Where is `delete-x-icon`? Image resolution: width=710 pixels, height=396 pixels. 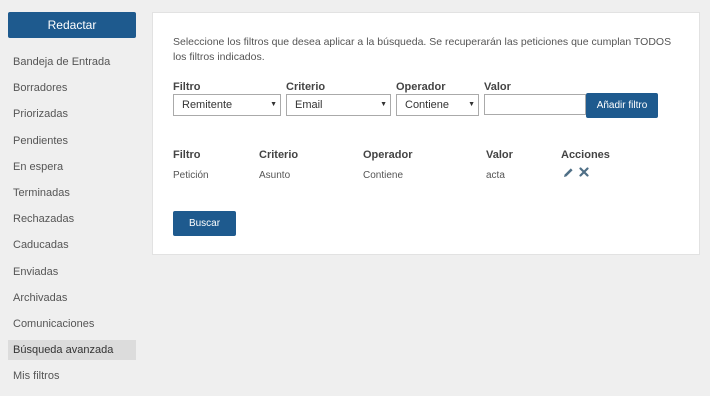 delete-x-icon is located at coordinates (584, 173).